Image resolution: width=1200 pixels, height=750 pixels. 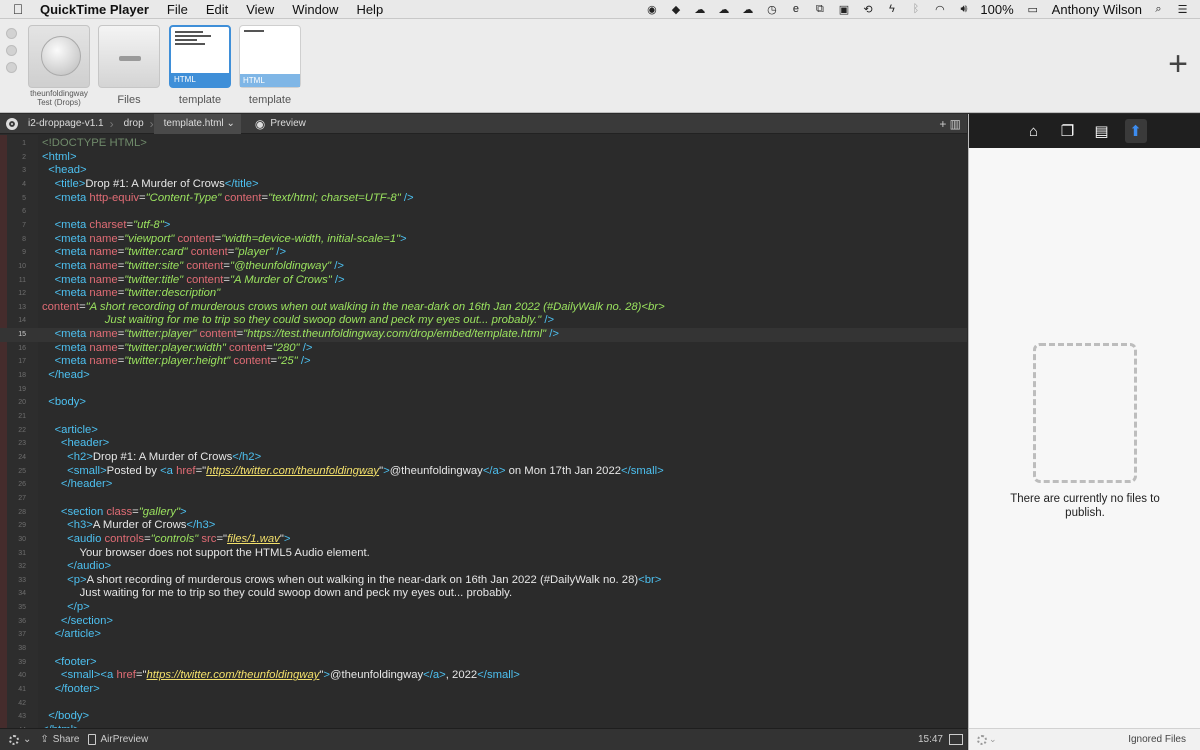 I want to click on window-zoom-button, so click(x=11, y=67).